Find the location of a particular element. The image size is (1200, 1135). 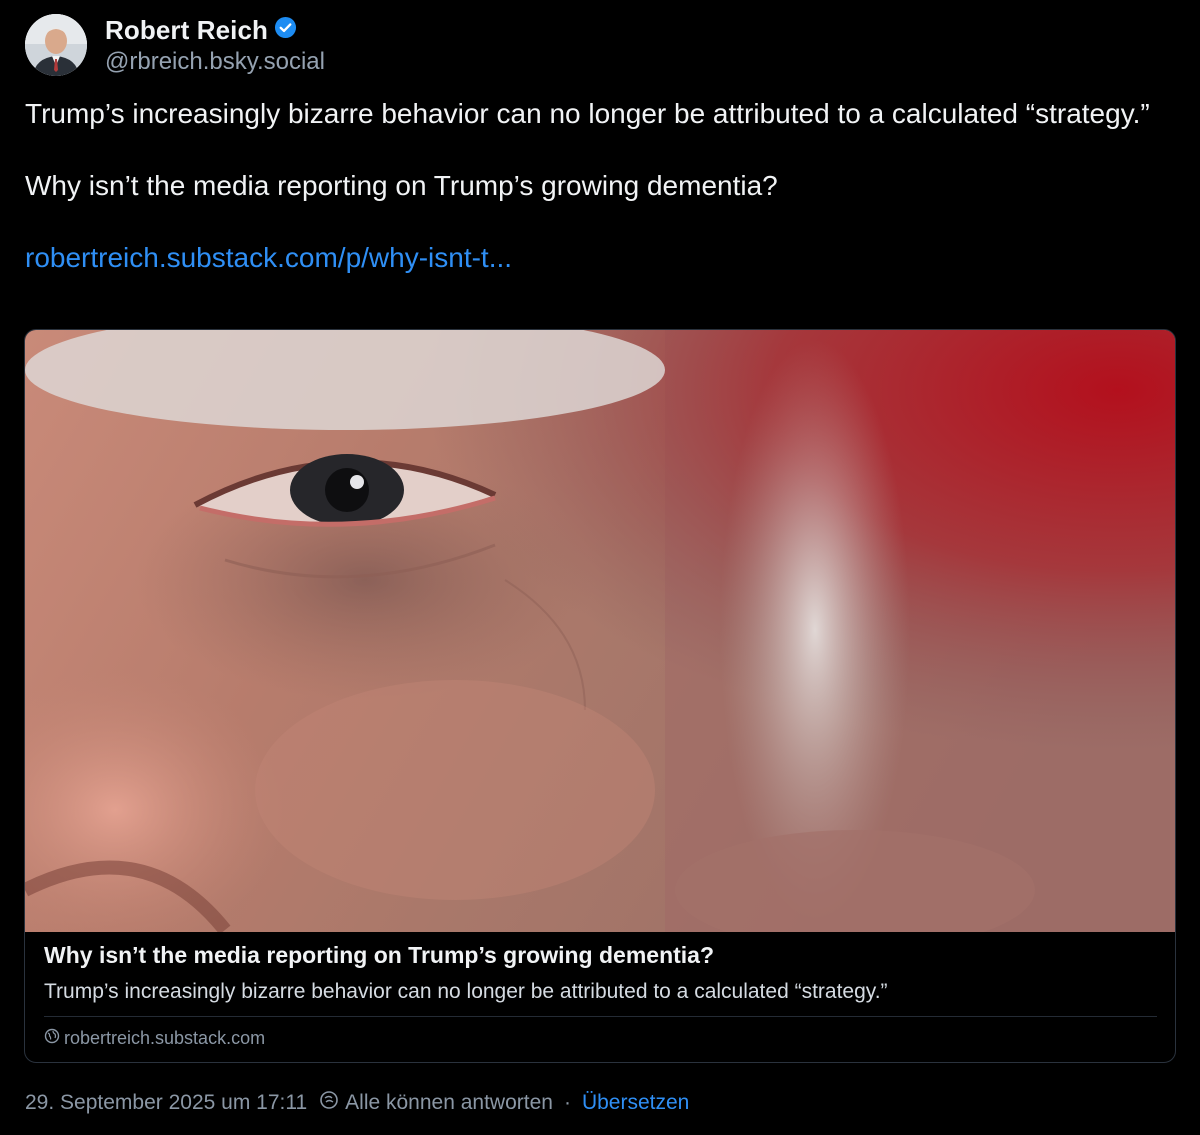

author-display-name: Robert Reich is located at coordinates (186, 30).